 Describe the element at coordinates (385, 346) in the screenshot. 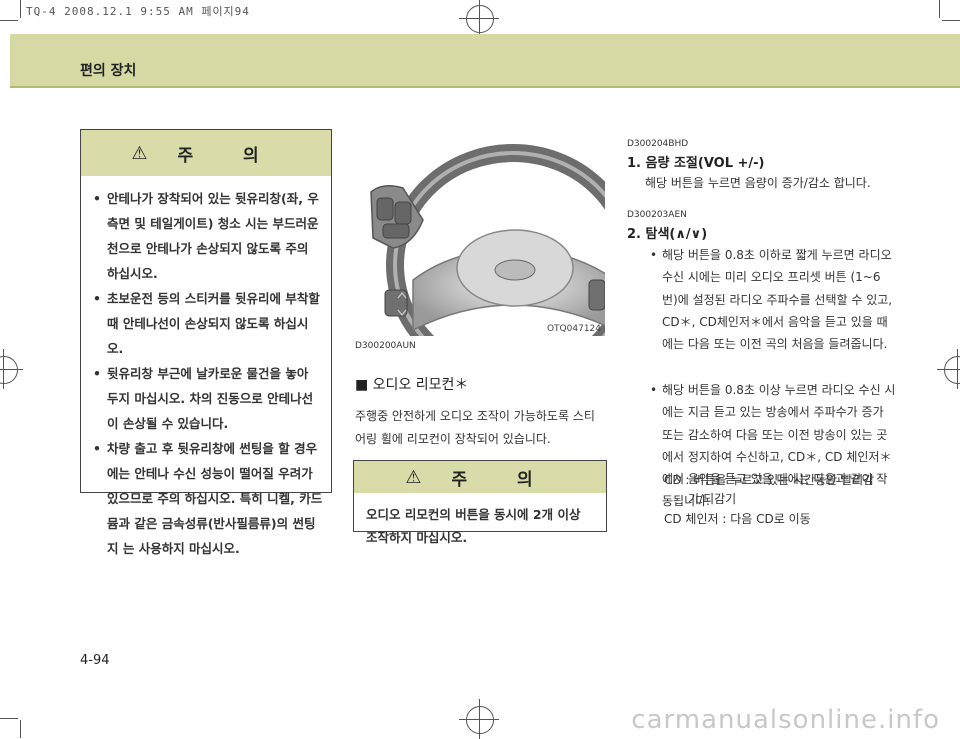

I see `remote-code: D300200AUN` at that location.